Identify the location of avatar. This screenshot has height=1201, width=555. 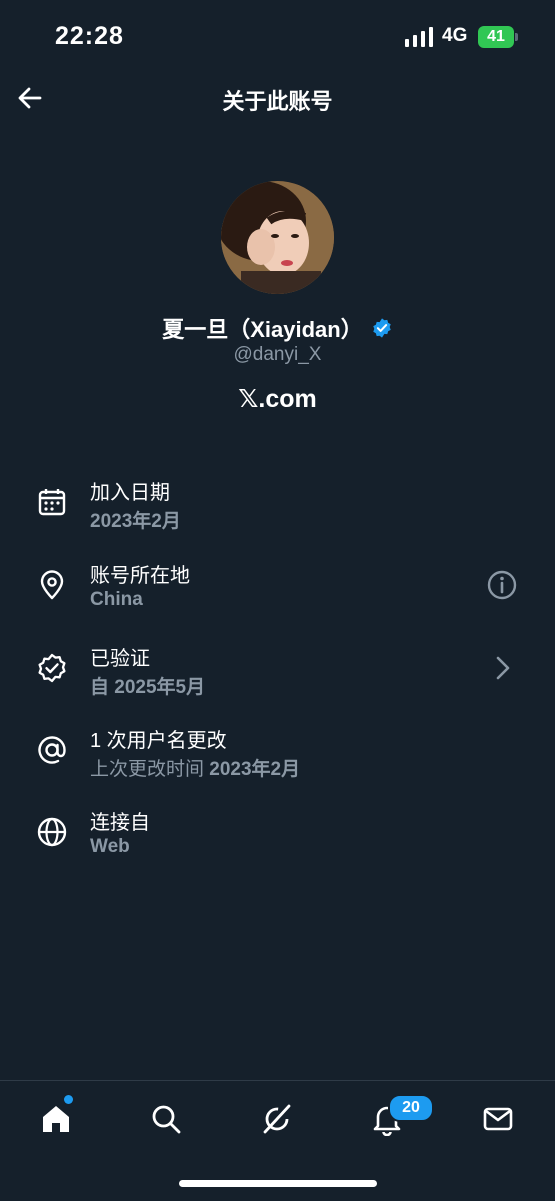
(277, 237).